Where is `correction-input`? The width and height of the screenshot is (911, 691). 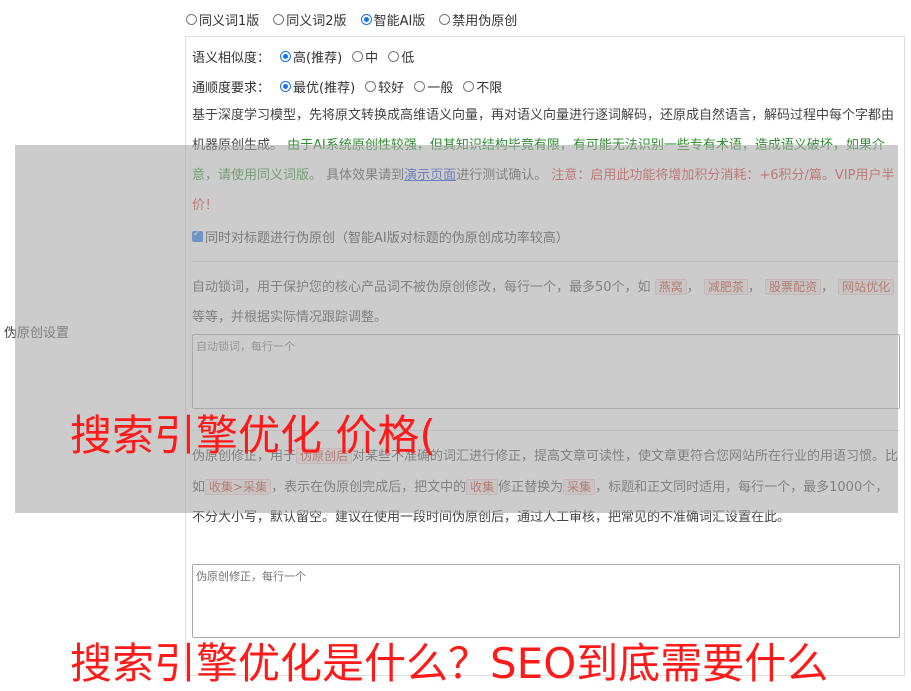 correction-input is located at coordinates (546, 601).